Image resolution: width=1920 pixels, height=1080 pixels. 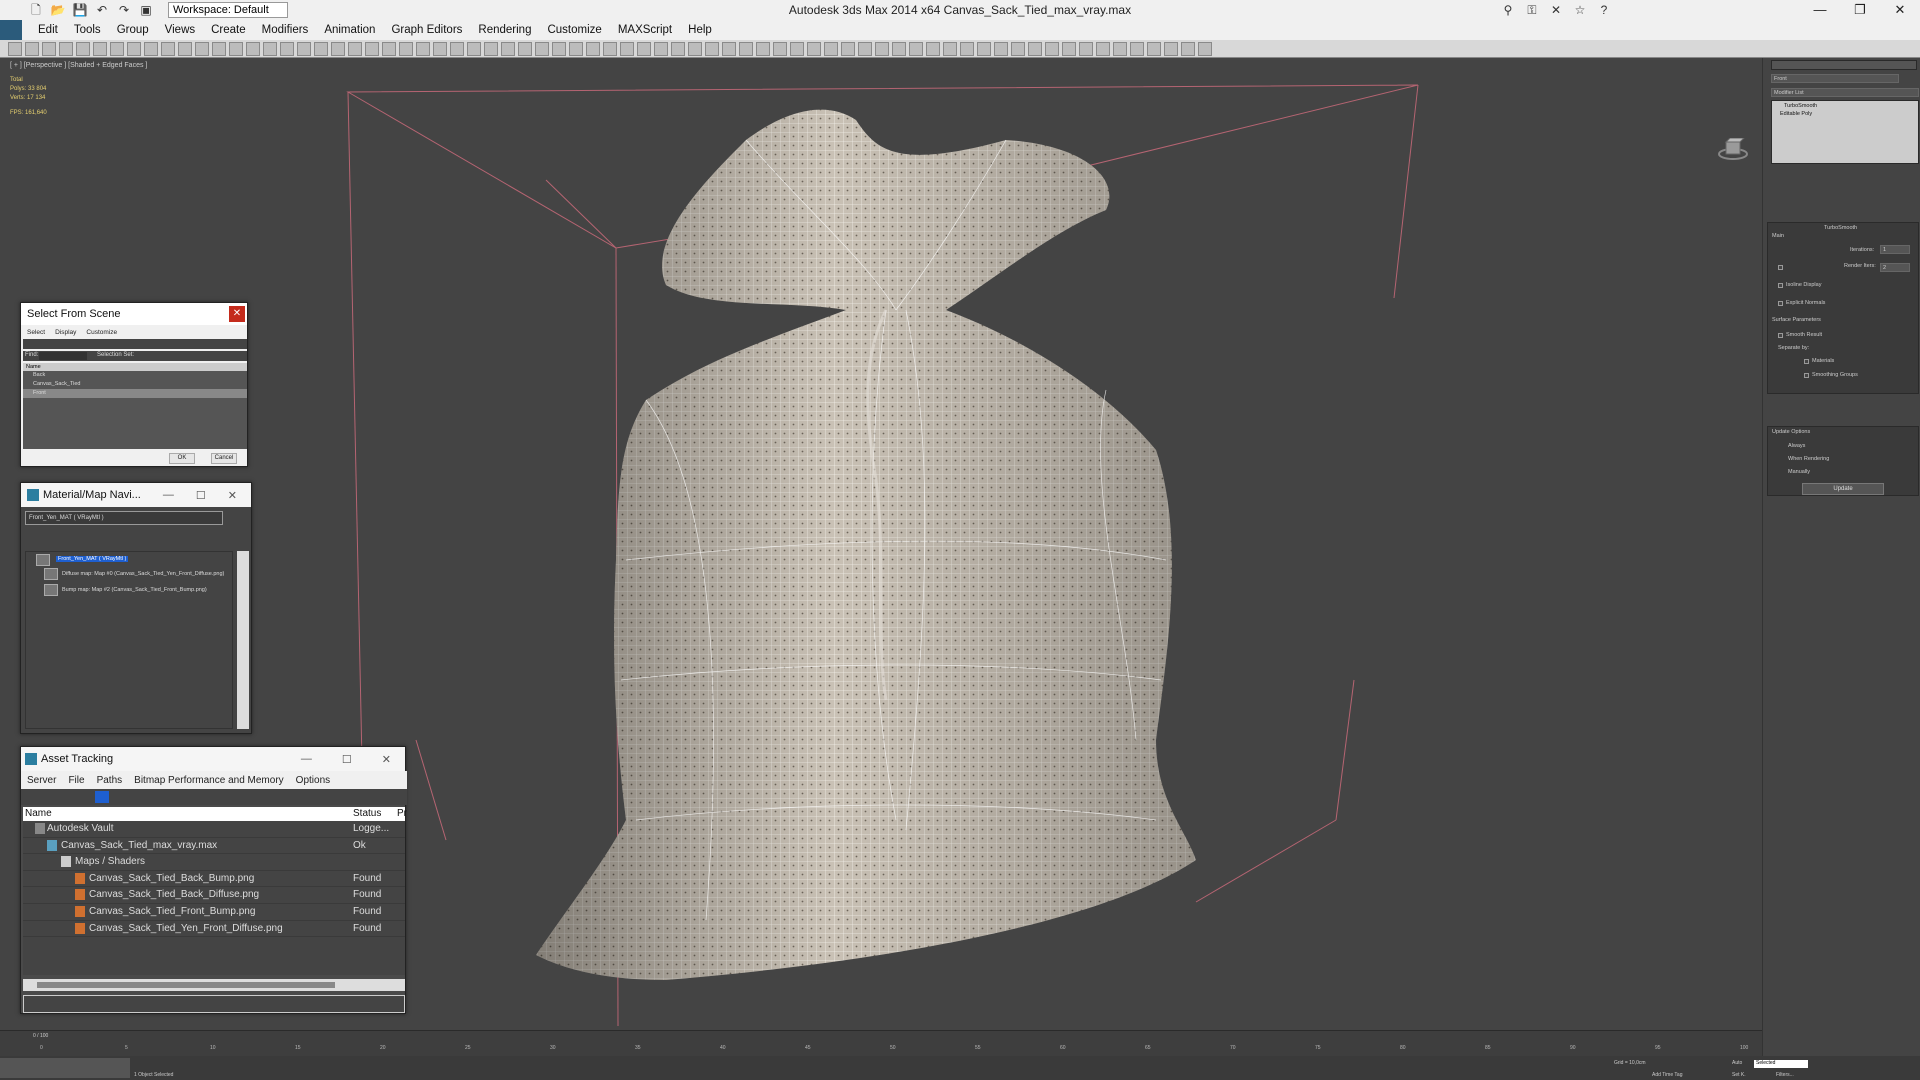 What do you see at coordinates (1780, 285) in the screenshot?
I see `isoline-checkbox` at bounding box center [1780, 285].